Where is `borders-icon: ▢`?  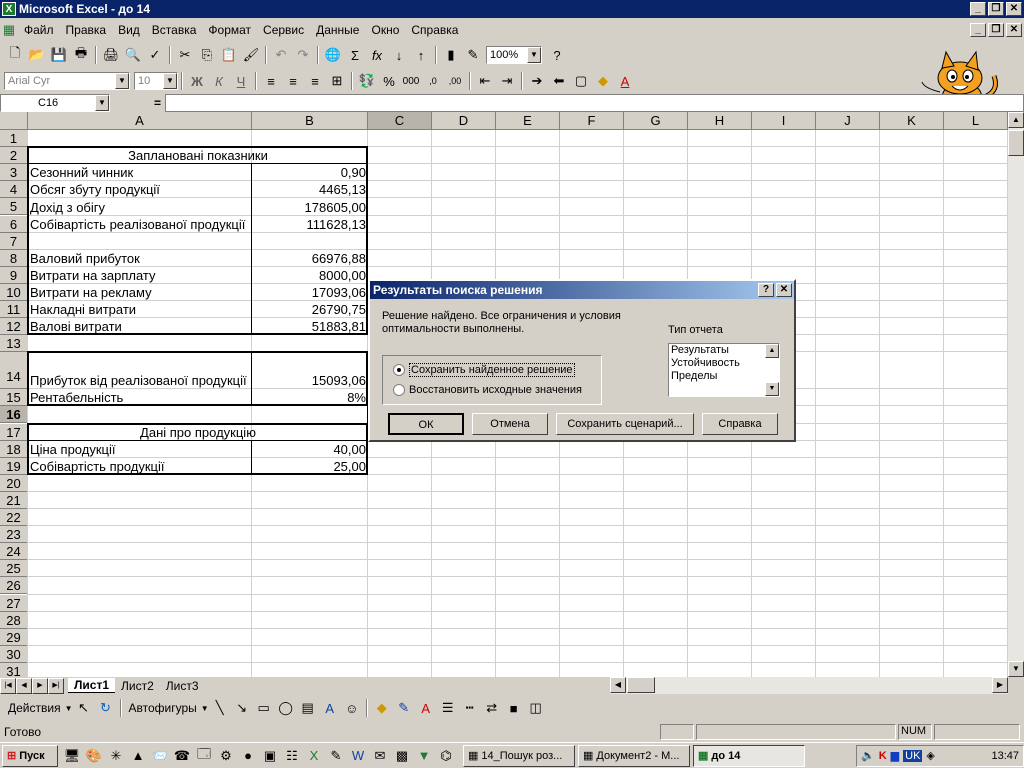
borders-icon: ▢ is located at coordinates (581, 81).